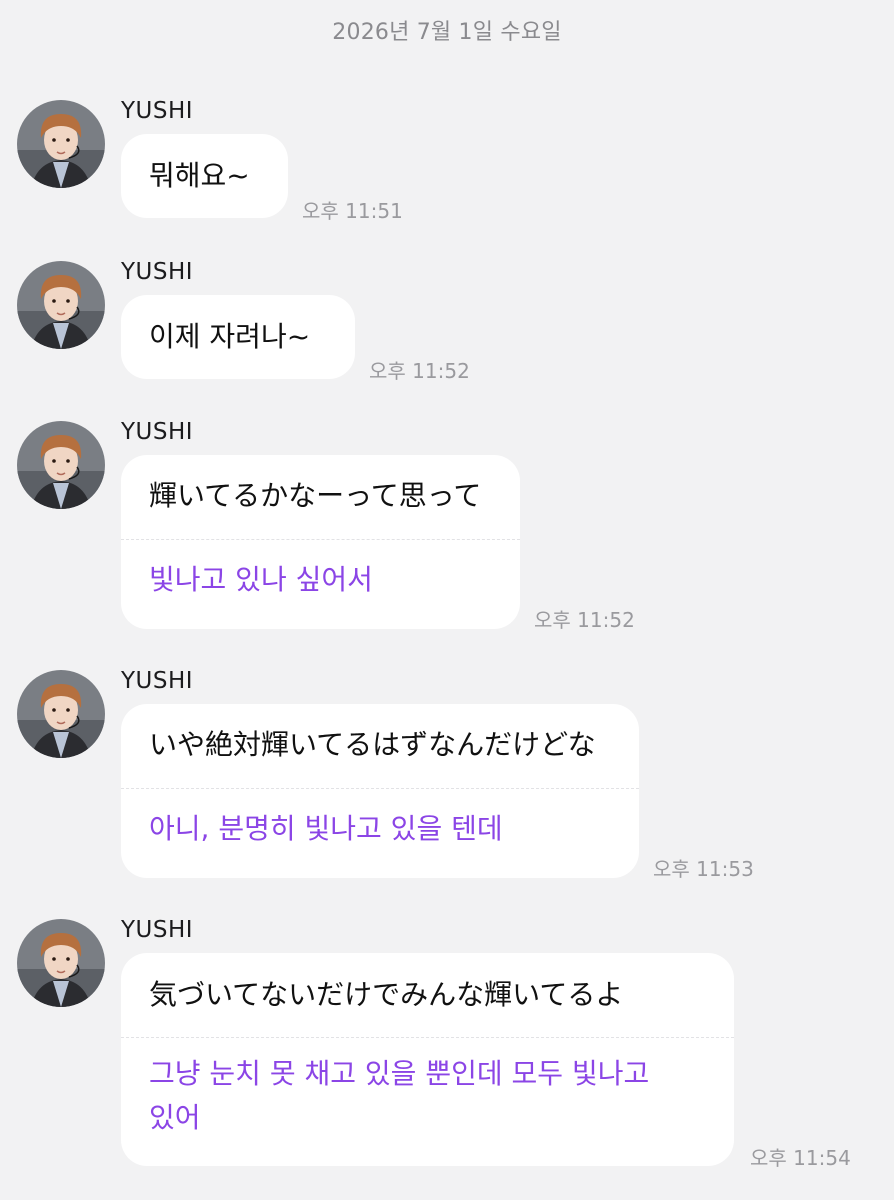 This screenshot has height=1200, width=894. I want to click on message-bubble: いや絶対輝いてるはずなんだけどな 아니, 분명히 빛나고 있을 텐데, so click(380, 791).